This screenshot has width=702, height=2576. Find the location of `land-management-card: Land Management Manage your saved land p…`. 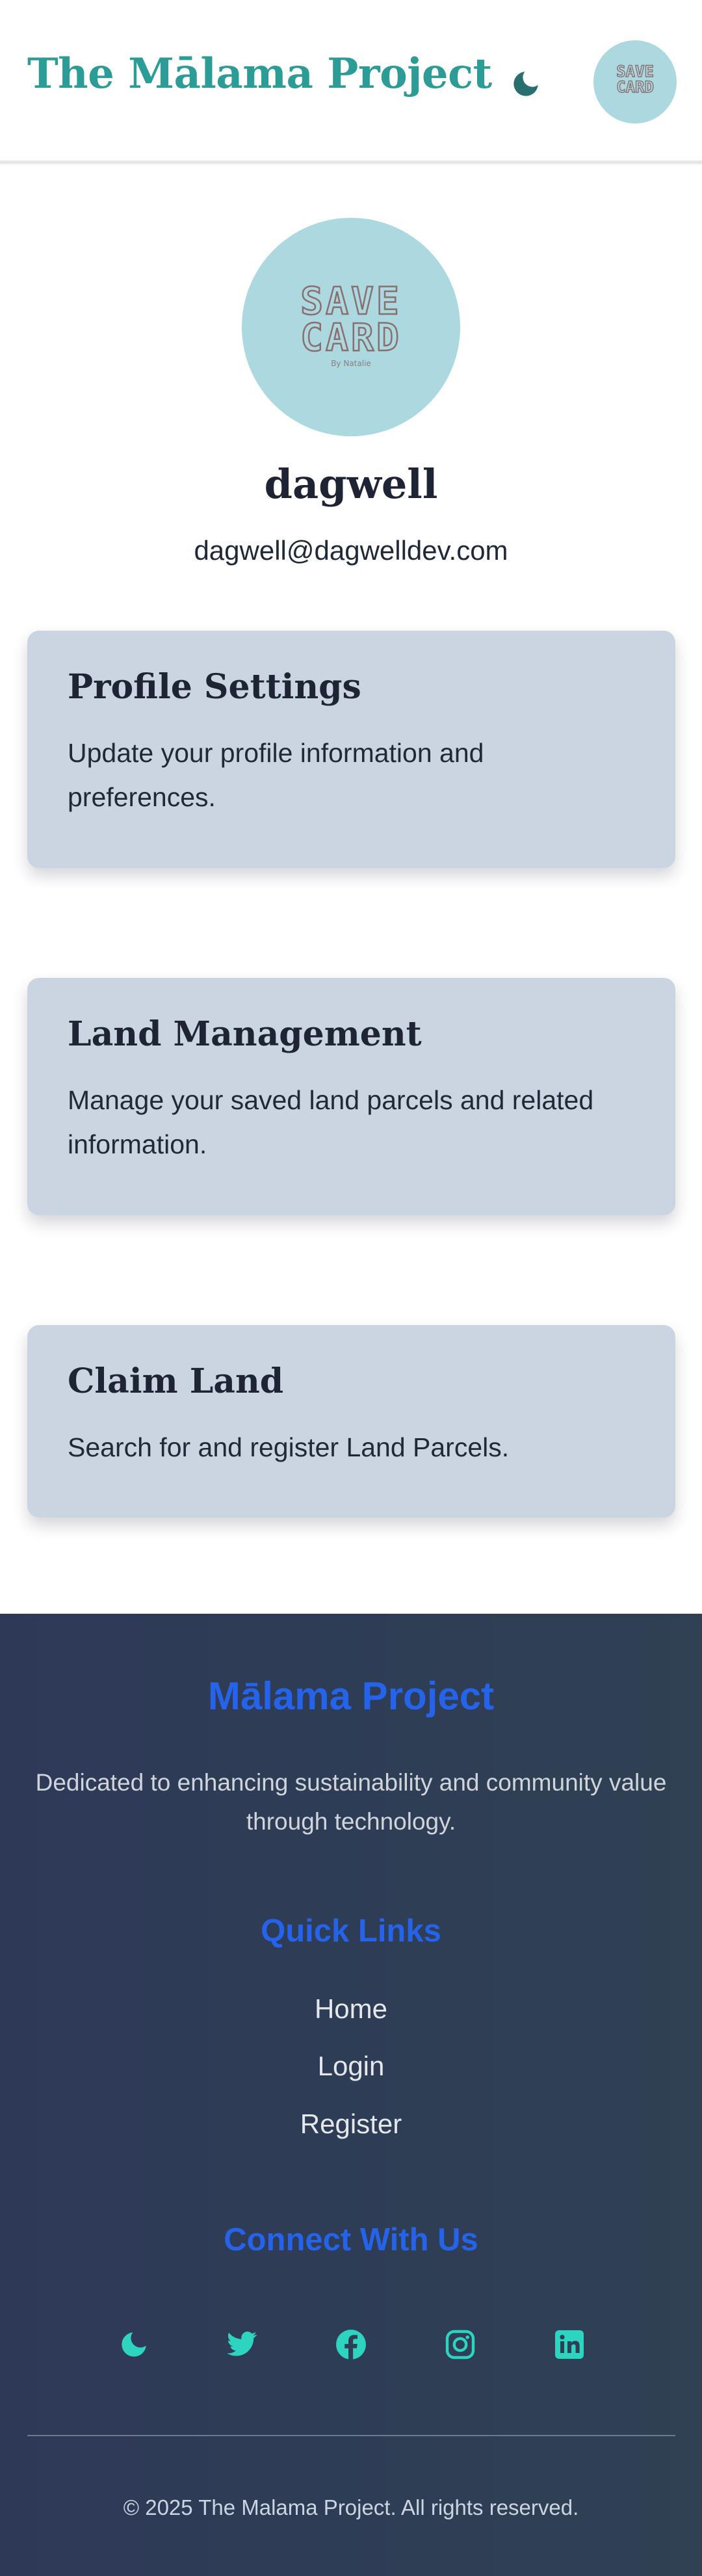

land-management-card: Land Management Manage your saved land p… is located at coordinates (351, 1096).